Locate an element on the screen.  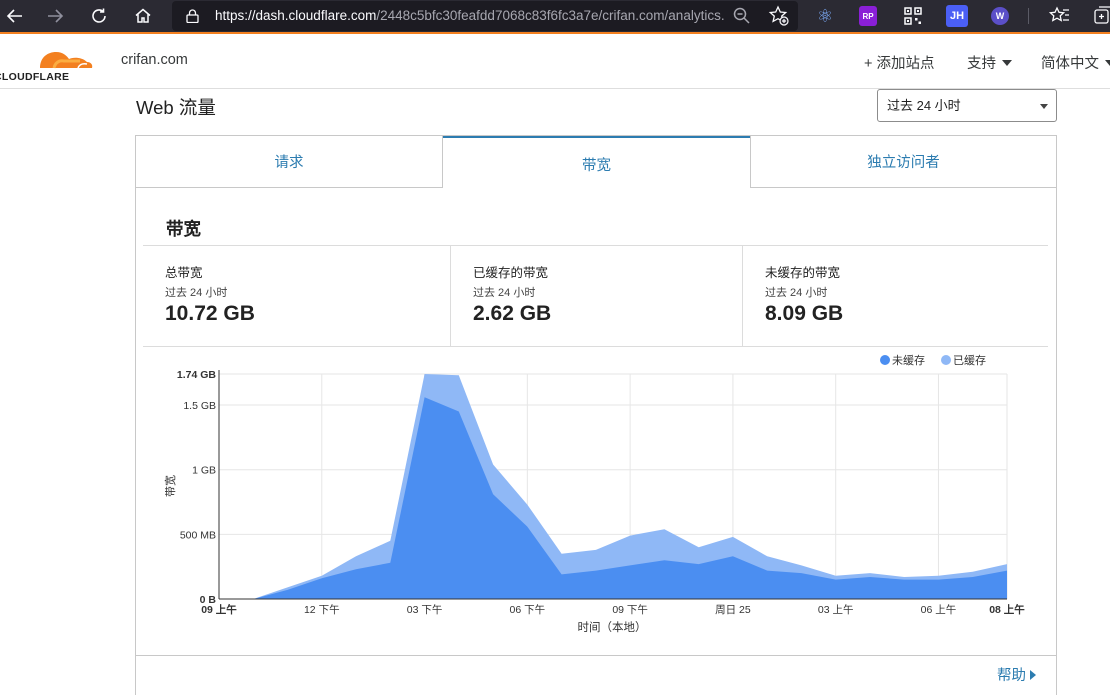
panel-divider is located at coordinates (596, 655).